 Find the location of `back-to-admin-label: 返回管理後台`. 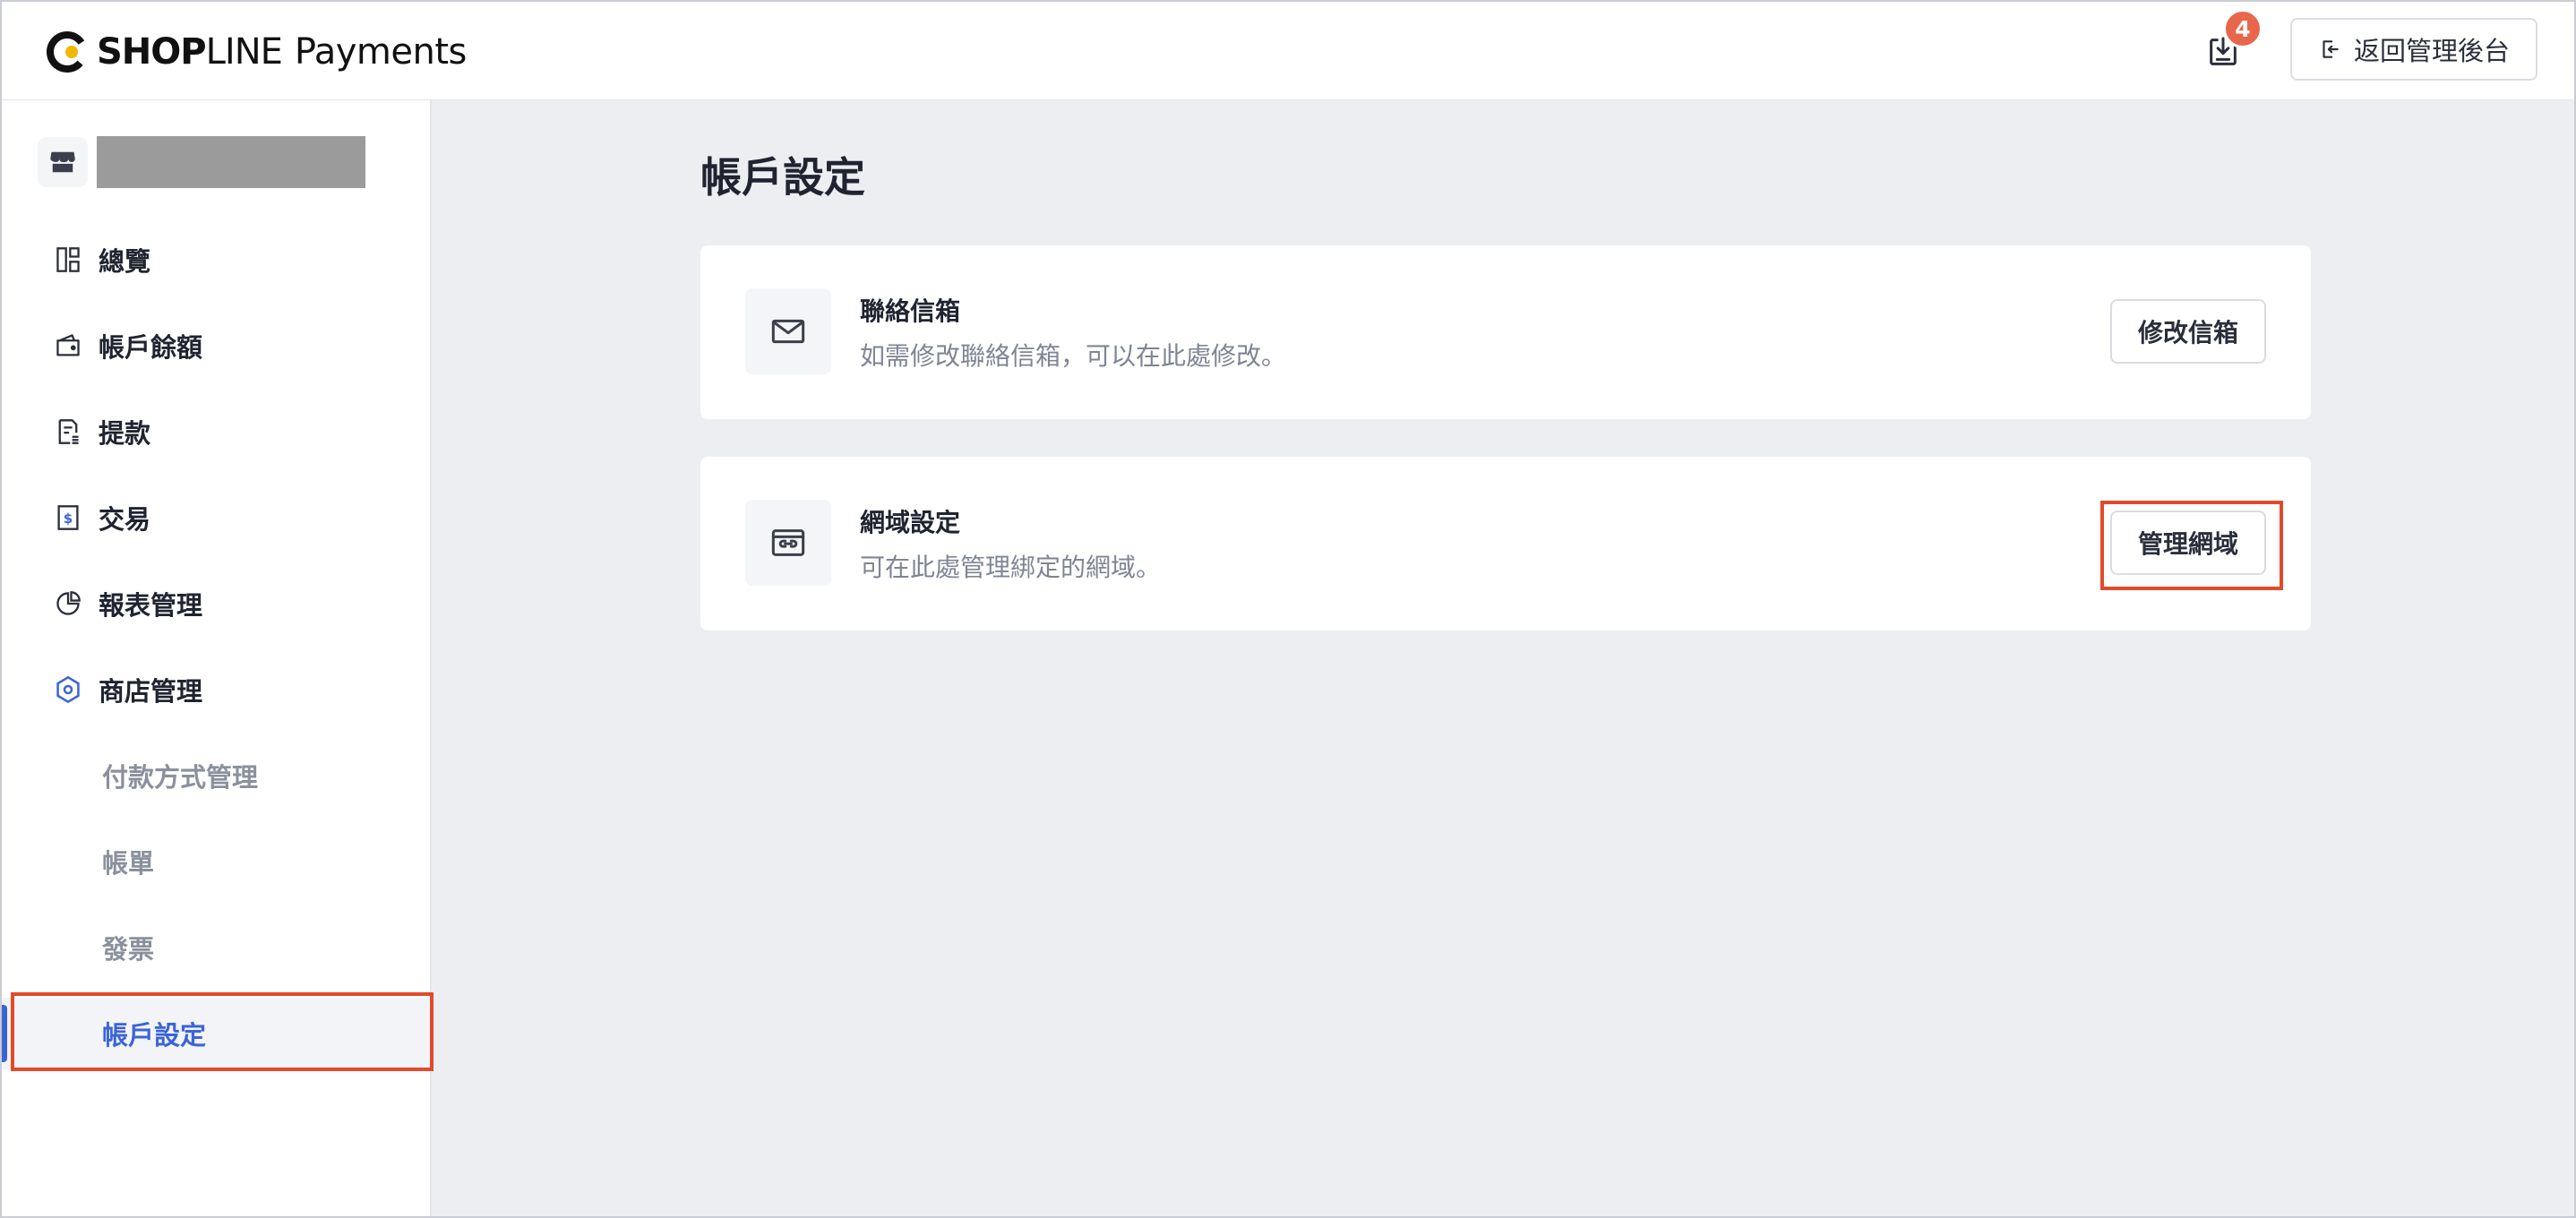

back-to-admin-label: 返回管理後台 is located at coordinates (2431, 51).